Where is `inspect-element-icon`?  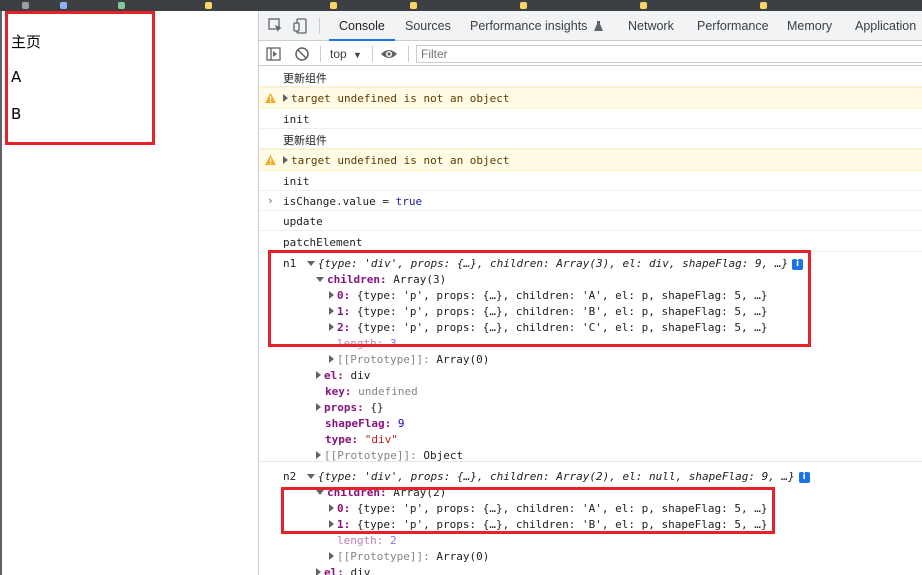
inspect-element-icon is located at coordinates (276, 26).